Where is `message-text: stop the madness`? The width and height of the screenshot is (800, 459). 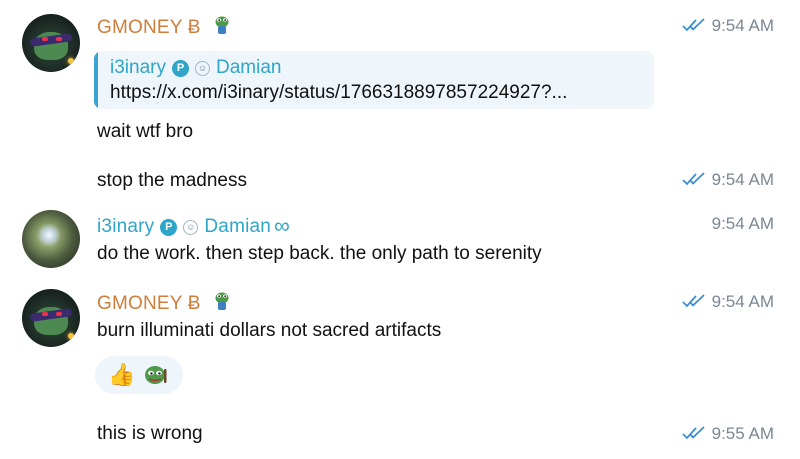
message-text: stop the madness is located at coordinates (172, 180).